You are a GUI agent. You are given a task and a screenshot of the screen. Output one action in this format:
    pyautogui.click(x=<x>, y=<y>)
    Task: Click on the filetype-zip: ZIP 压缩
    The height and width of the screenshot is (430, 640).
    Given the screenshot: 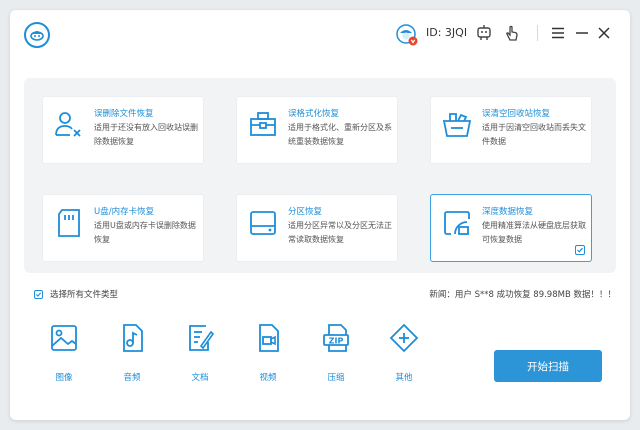 What is the action you would take?
    pyautogui.click(x=336, y=352)
    